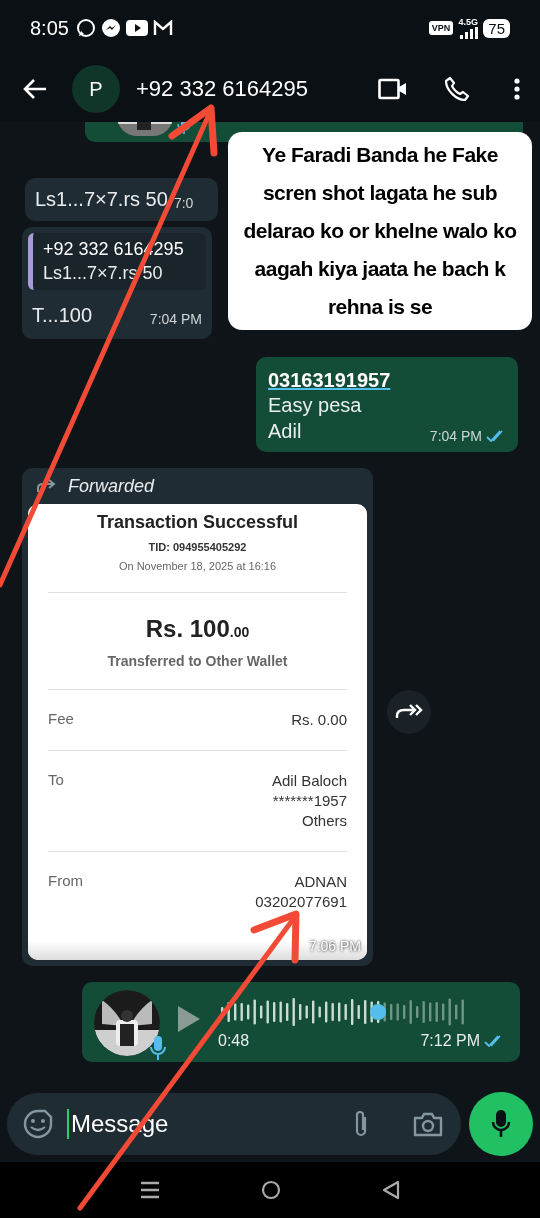 The height and width of the screenshot is (1218, 540). I want to click on camera-icon, so click(428, 1124).